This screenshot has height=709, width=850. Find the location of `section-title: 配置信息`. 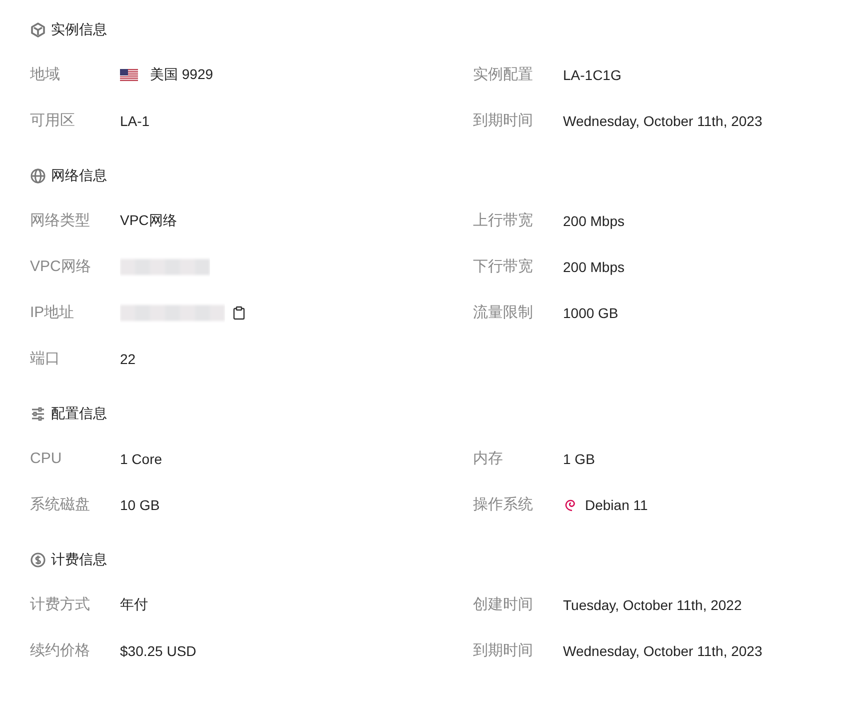

section-title: 配置信息 is located at coordinates (79, 414).